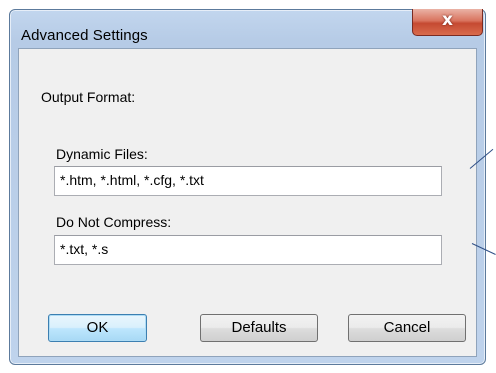  What do you see at coordinates (97, 328) in the screenshot?
I see `ok-button: OK` at bounding box center [97, 328].